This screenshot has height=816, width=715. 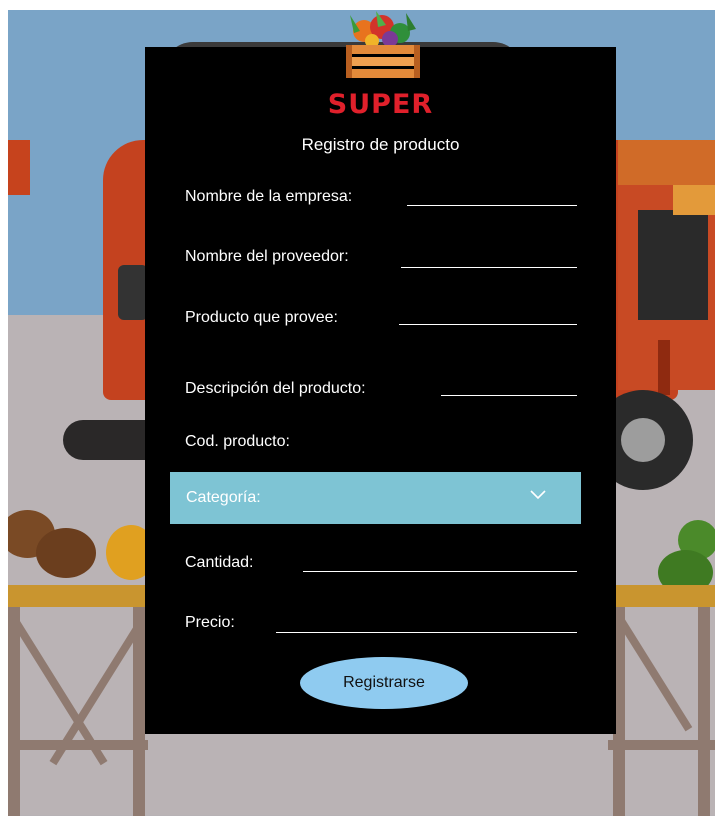 What do you see at coordinates (489, 267) in the screenshot?
I see `proveedor-field` at bounding box center [489, 267].